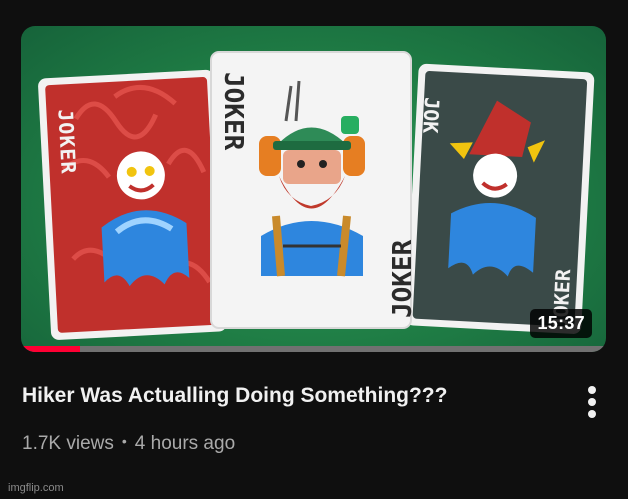  I want to click on watch-progress-fill, so click(50, 349).